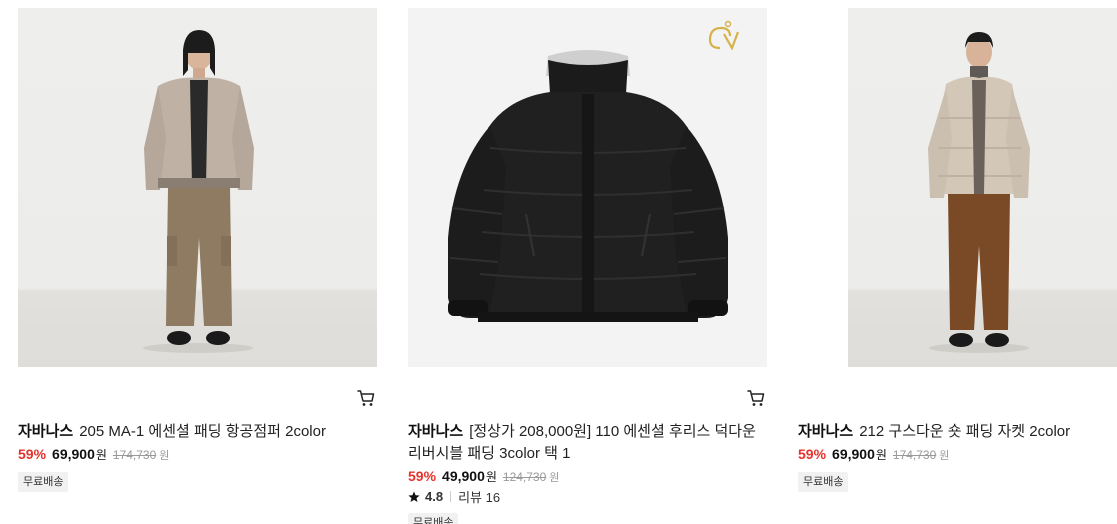  I want to click on original-price: 124,730, so click(524, 477).